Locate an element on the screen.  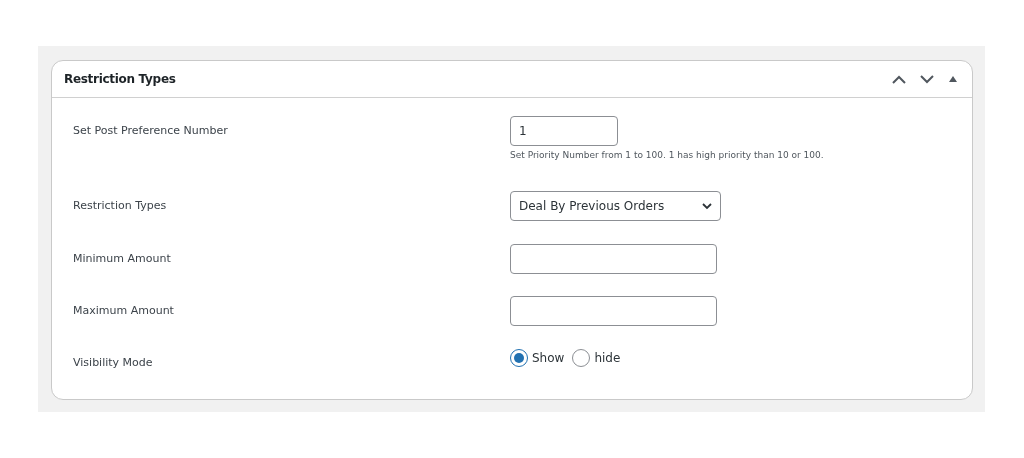
dropdown-field: Deal By Previous Orders is located at coordinates (615, 206).